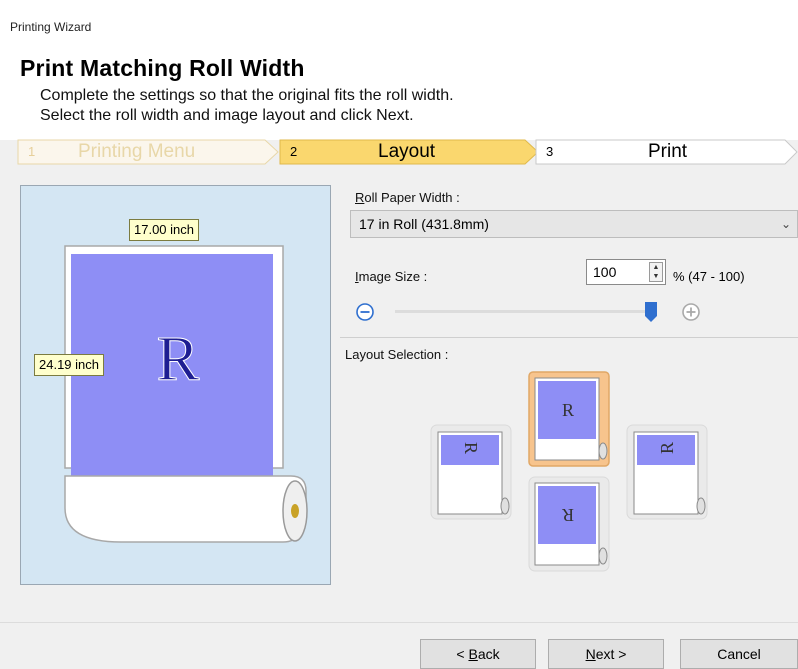 The height and width of the screenshot is (669, 798). I want to click on height-dimension-label: 24.19 inch, so click(69, 365).